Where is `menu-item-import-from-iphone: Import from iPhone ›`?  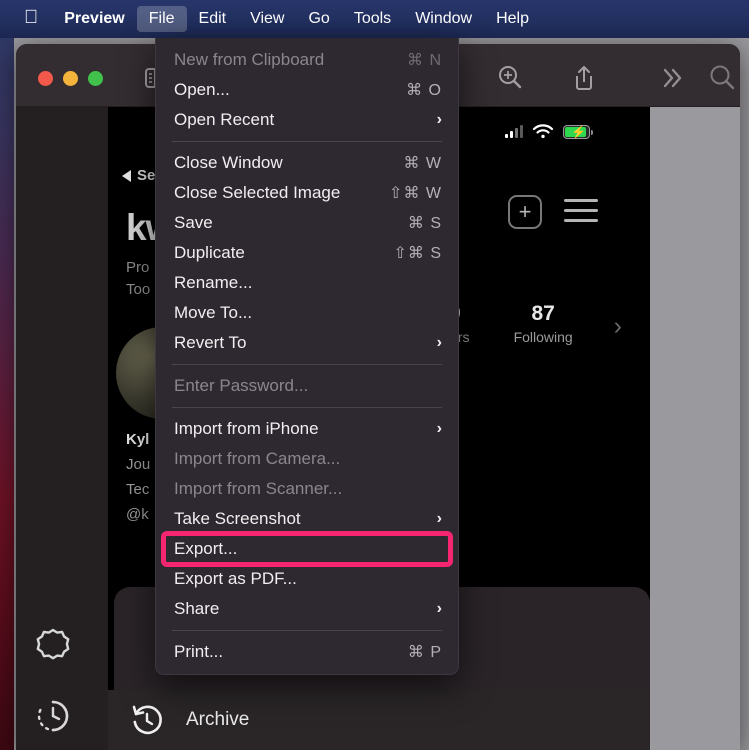 menu-item-import-from-iphone: Import from iPhone › is located at coordinates (307, 429).